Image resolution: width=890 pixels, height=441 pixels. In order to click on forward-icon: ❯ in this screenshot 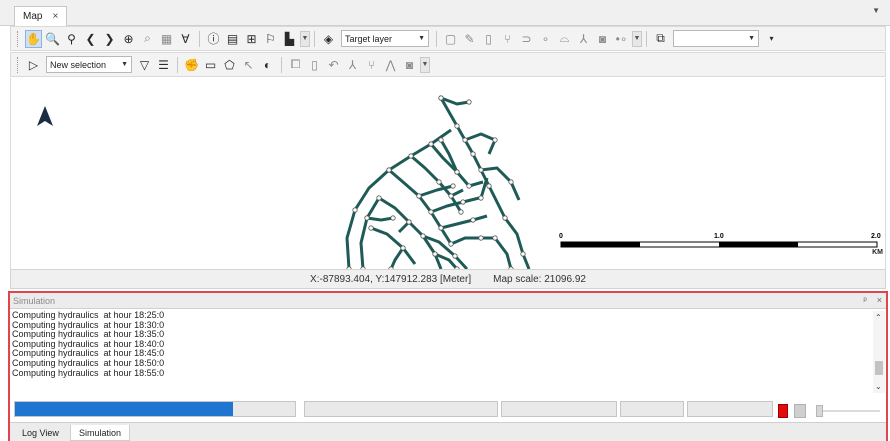, I will do `click(109, 39)`.